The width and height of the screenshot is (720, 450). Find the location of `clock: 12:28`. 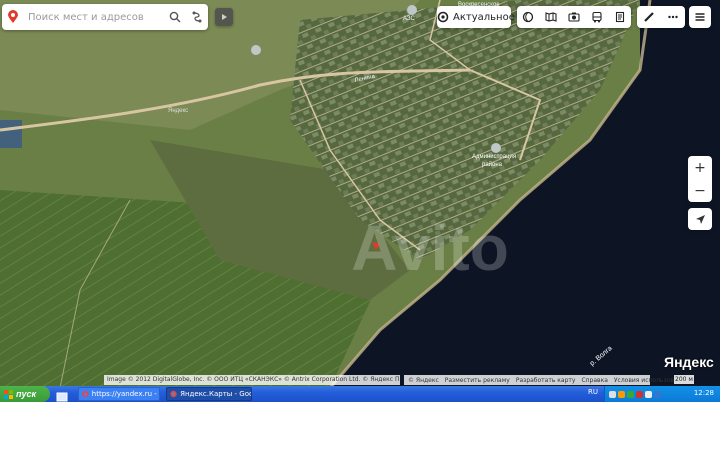

clock: 12:28 is located at coordinates (703, 393).